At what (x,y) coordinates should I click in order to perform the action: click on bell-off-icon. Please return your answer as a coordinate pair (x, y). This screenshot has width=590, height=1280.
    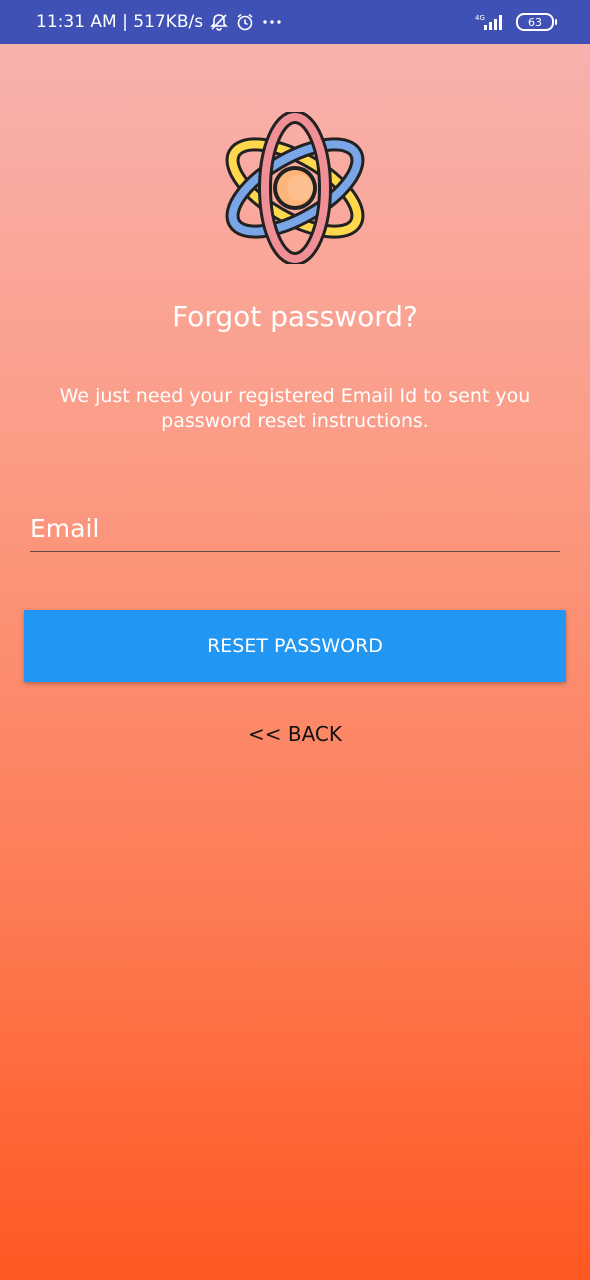
    Looking at the image, I should click on (219, 22).